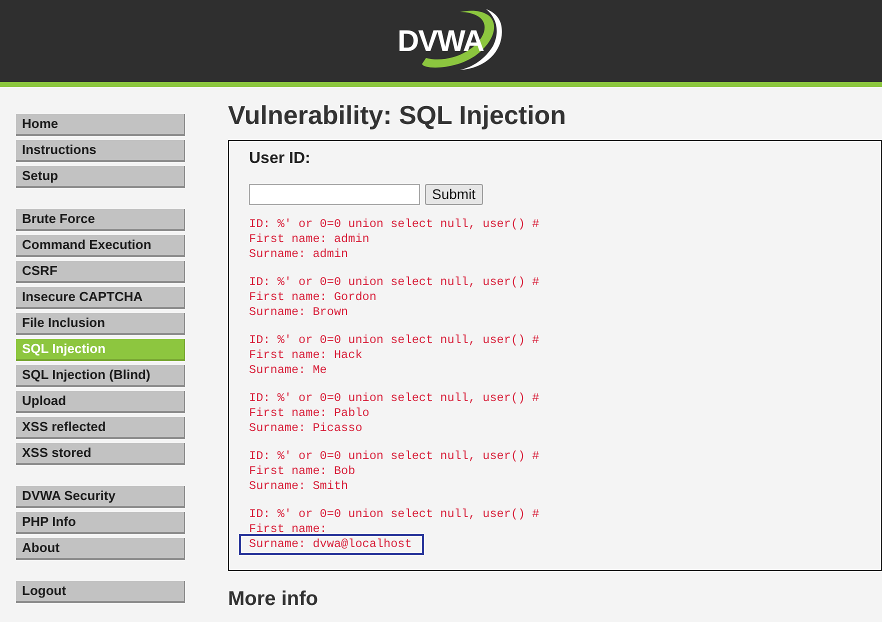 This screenshot has width=882, height=622. Describe the element at coordinates (100, 220) in the screenshot. I see `menu-item: Brute Force` at that location.